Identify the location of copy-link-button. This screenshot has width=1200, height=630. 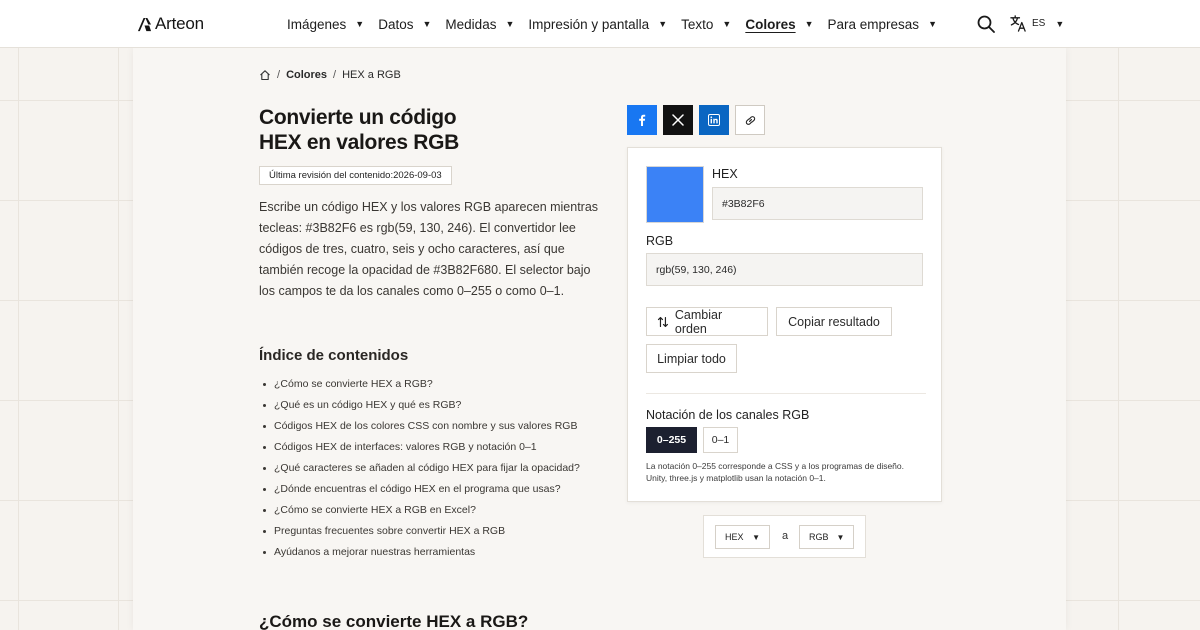
(750, 120).